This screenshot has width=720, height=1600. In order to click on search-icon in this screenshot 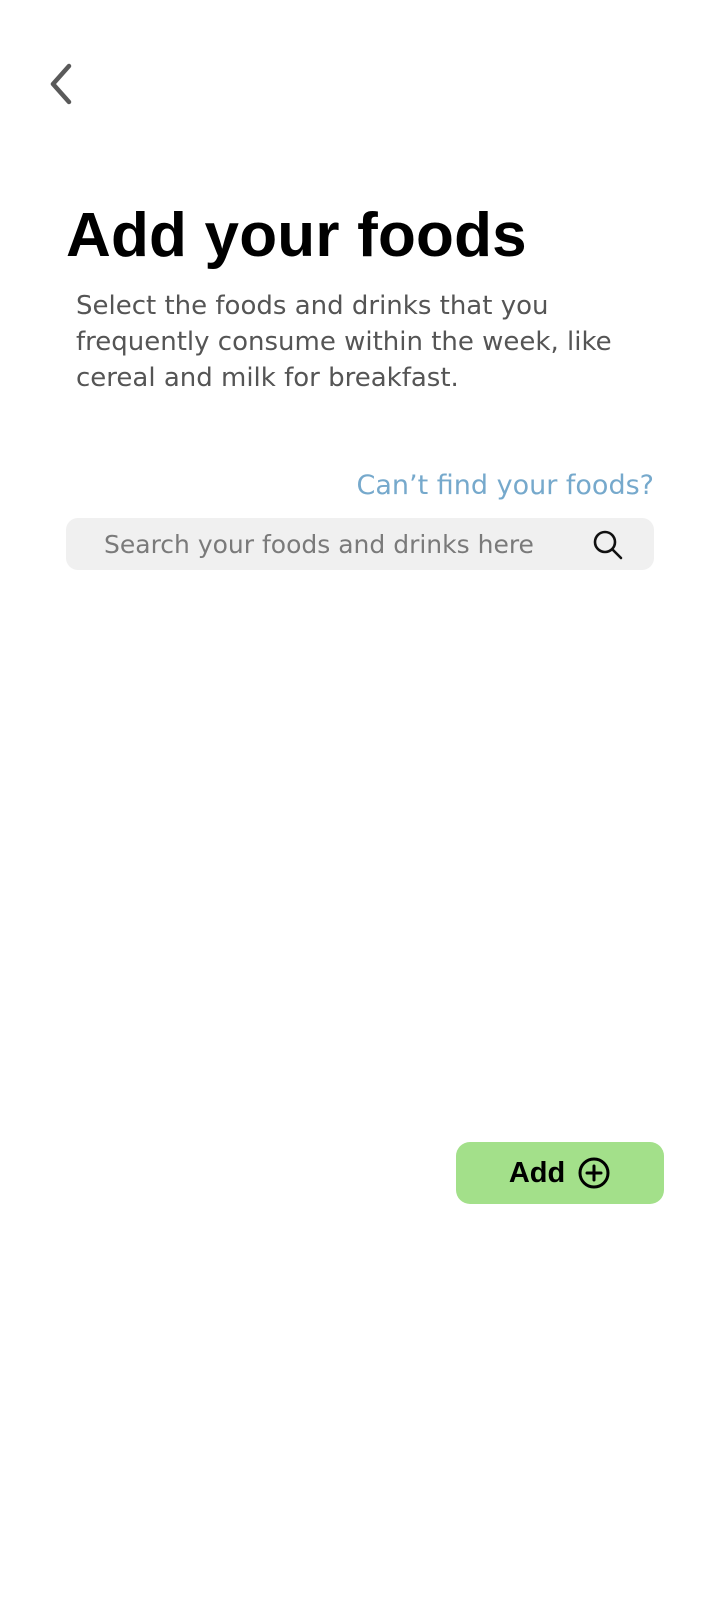, I will do `click(608, 545)`.